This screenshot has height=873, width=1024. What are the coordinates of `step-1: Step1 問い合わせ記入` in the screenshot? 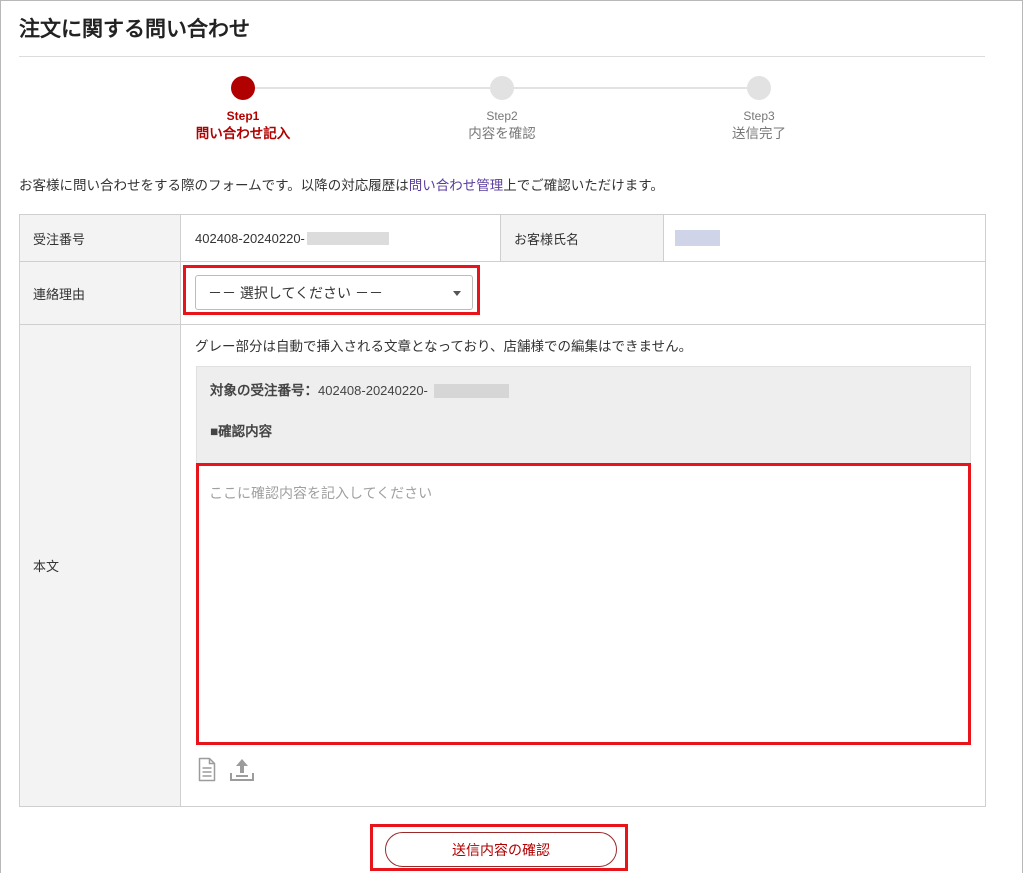 It's located at (243, 110).